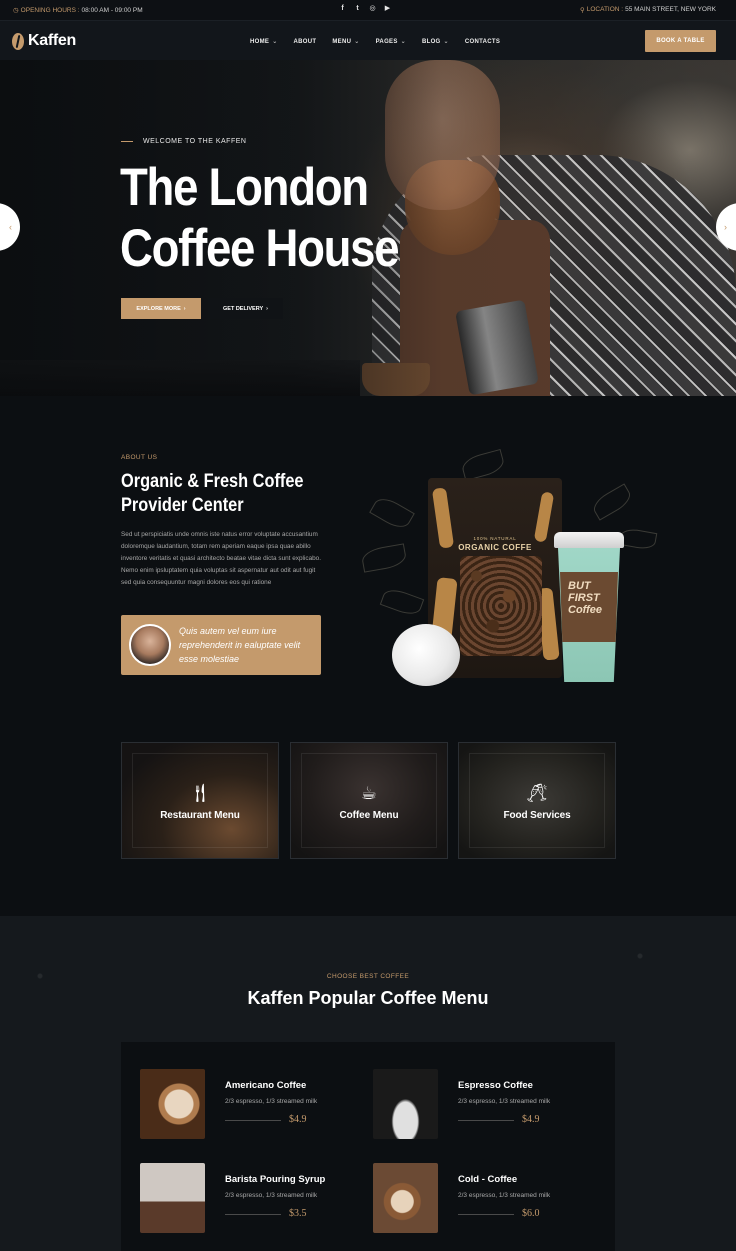 Image resolution: width=736 pixels, height=1251 pixels. Describe the element at coordinates (16, 10) in the screenshot. I see `clock-icon: ◷` at that location.